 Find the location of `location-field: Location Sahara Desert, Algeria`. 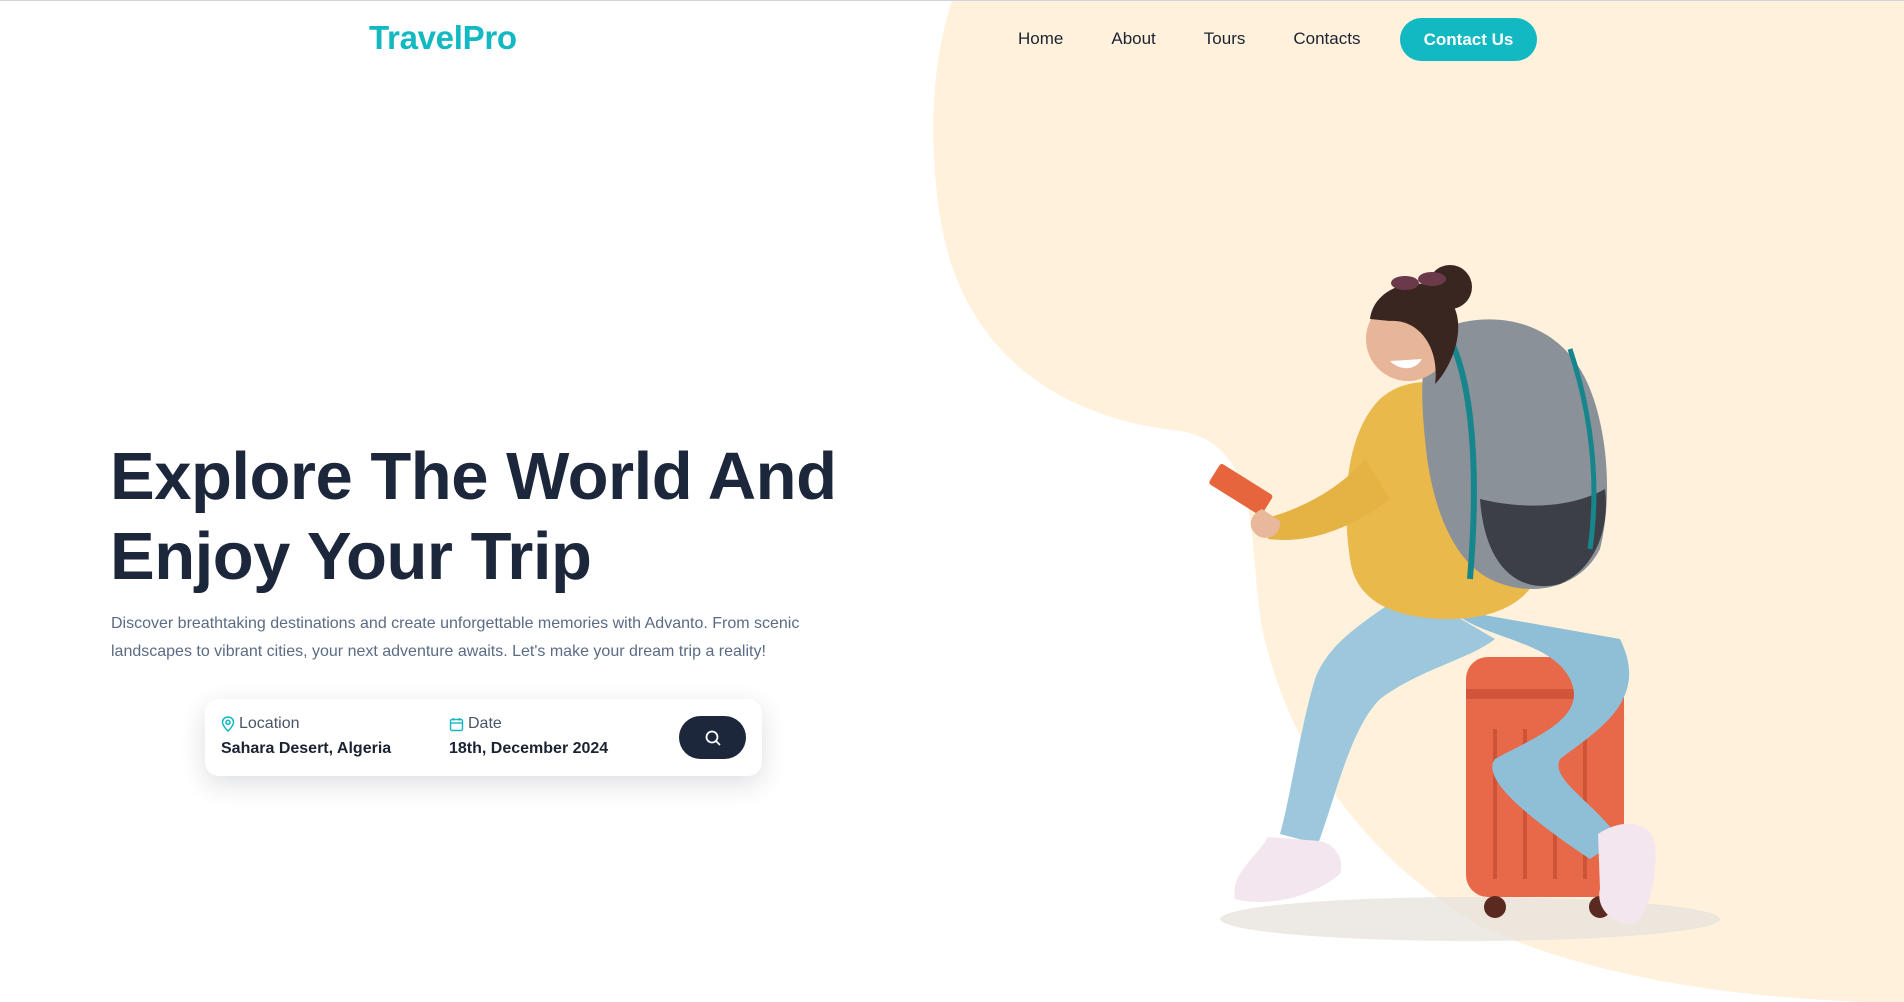

location-field: Location Sahara Desert, Algeria is located at coordinates (306, 735).